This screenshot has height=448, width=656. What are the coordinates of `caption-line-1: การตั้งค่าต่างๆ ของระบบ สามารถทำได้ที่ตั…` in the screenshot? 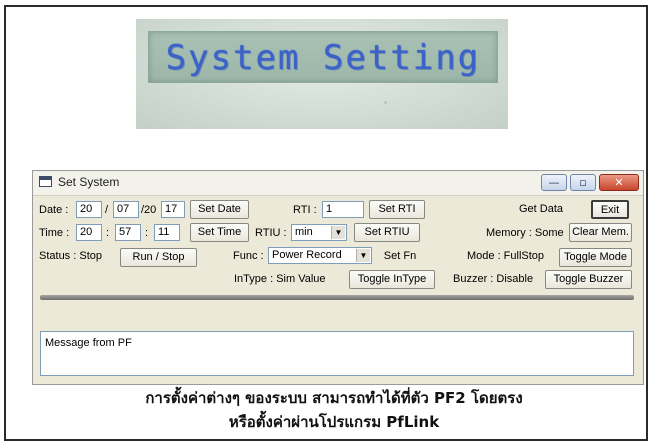 It's located at (334, 398).